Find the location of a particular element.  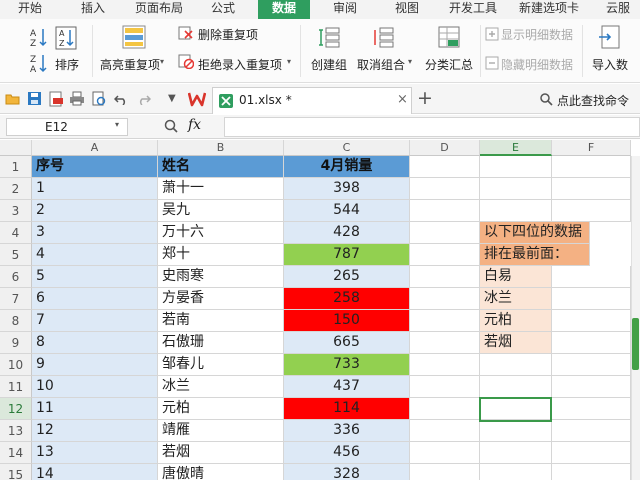

show-detail-icon is located at coordinates (492, 34).